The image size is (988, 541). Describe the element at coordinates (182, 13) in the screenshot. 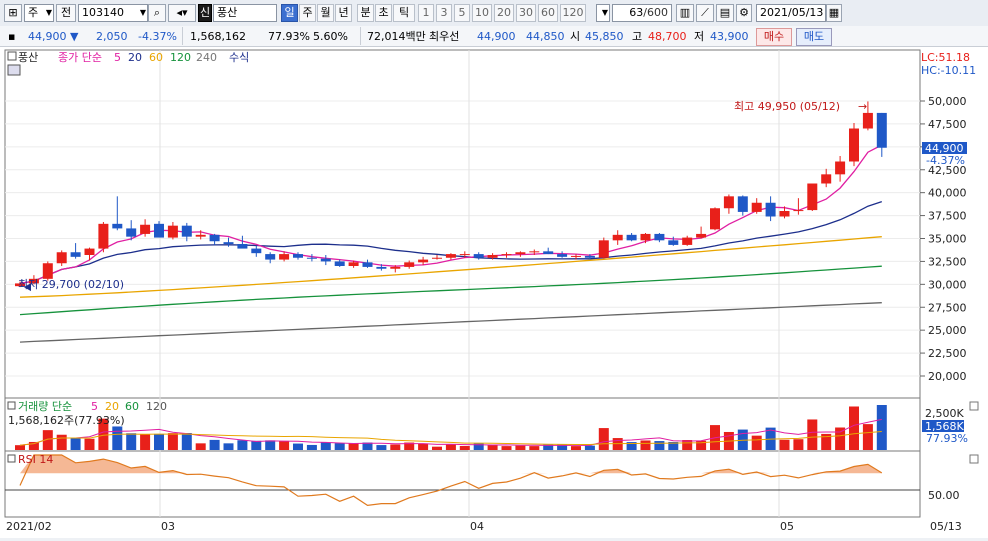

I see `speaker-icon: ◂▾` at that location.